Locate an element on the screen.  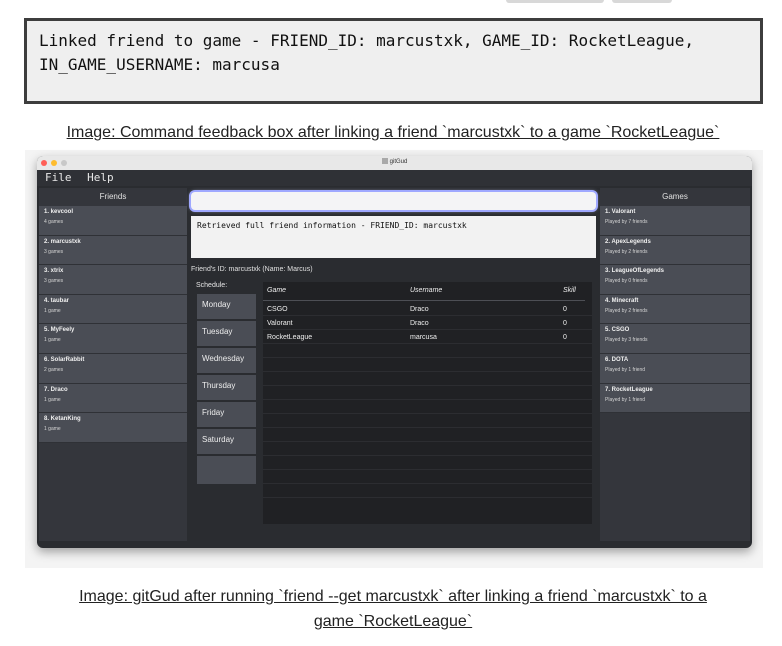
game-played-by: Played by 1 friend is located at coordinates (625, 369).